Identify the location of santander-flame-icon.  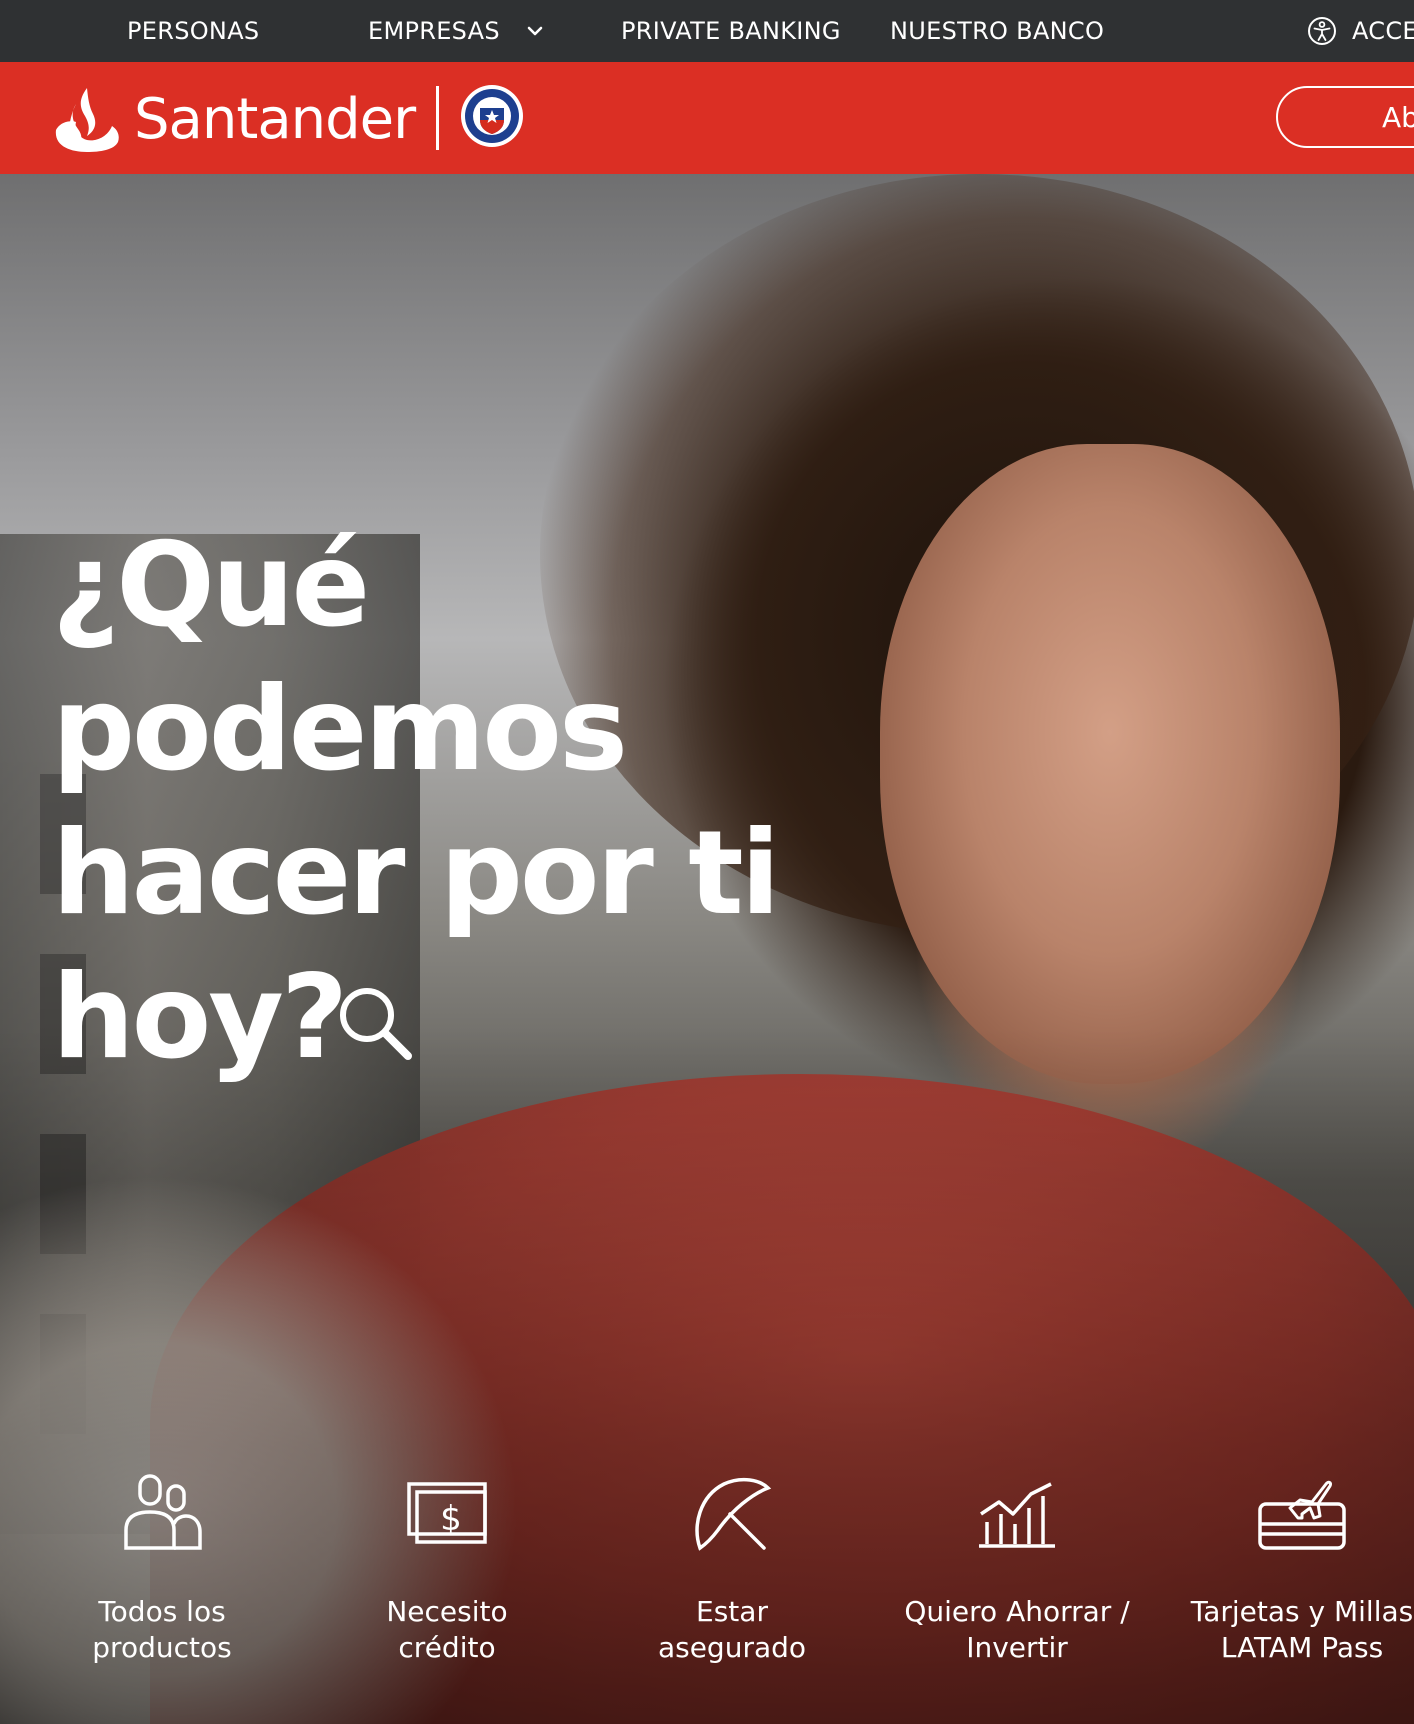
(87, 120).